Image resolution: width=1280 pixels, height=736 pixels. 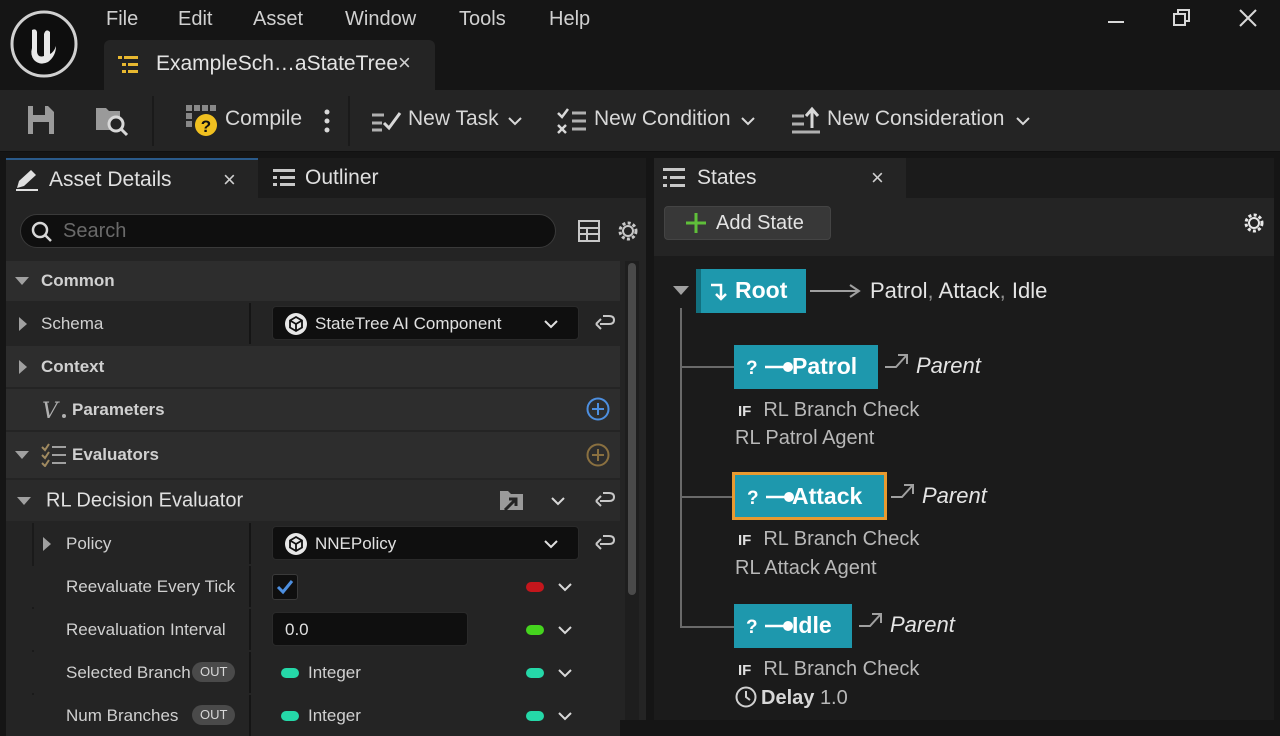 I want to click on schema-label: Schema, so click(x=72, y=323).